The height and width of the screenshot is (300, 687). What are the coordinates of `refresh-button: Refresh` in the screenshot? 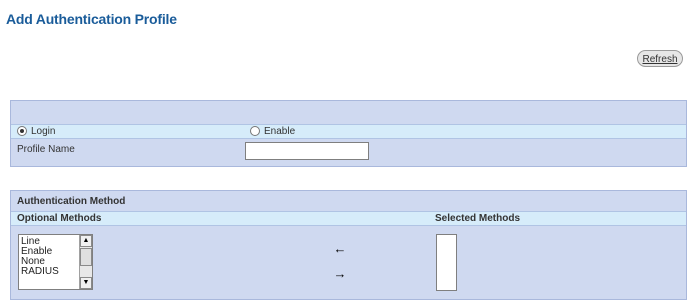 It's located at (660, 58).